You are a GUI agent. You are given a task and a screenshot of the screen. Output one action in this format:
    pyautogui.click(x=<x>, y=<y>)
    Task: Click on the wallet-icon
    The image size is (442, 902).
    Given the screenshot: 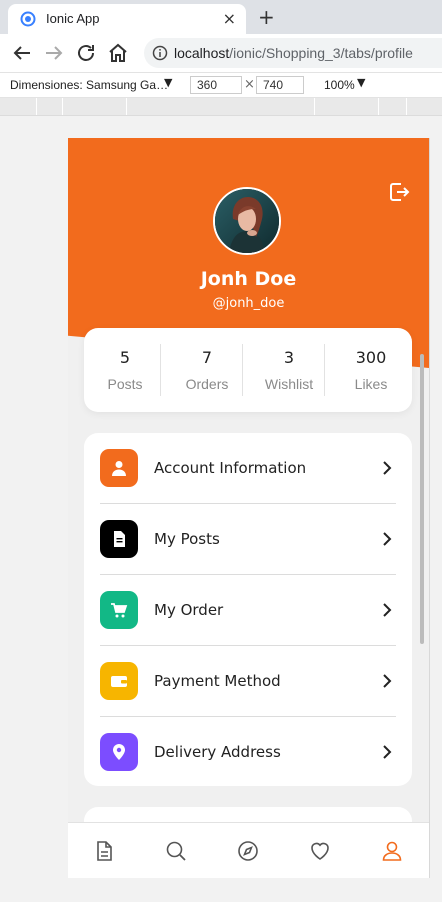 What is the action you would take?
    pyautogui.click(x=119, y=681)
    